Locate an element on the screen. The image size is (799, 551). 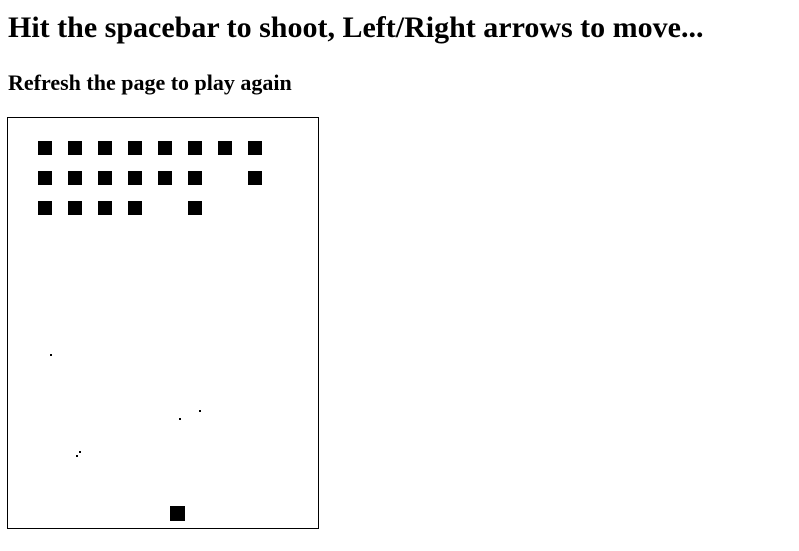
replay-hint-heading: Refresh the page to play again is located at coordinates (150, 82).